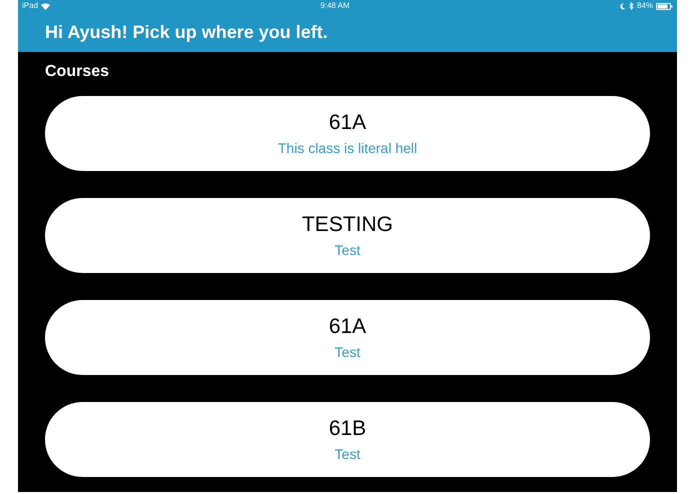  Describe the element at coordinates (335, 6) in the screenshot. I see `clock: 9:48 AM` at that location.